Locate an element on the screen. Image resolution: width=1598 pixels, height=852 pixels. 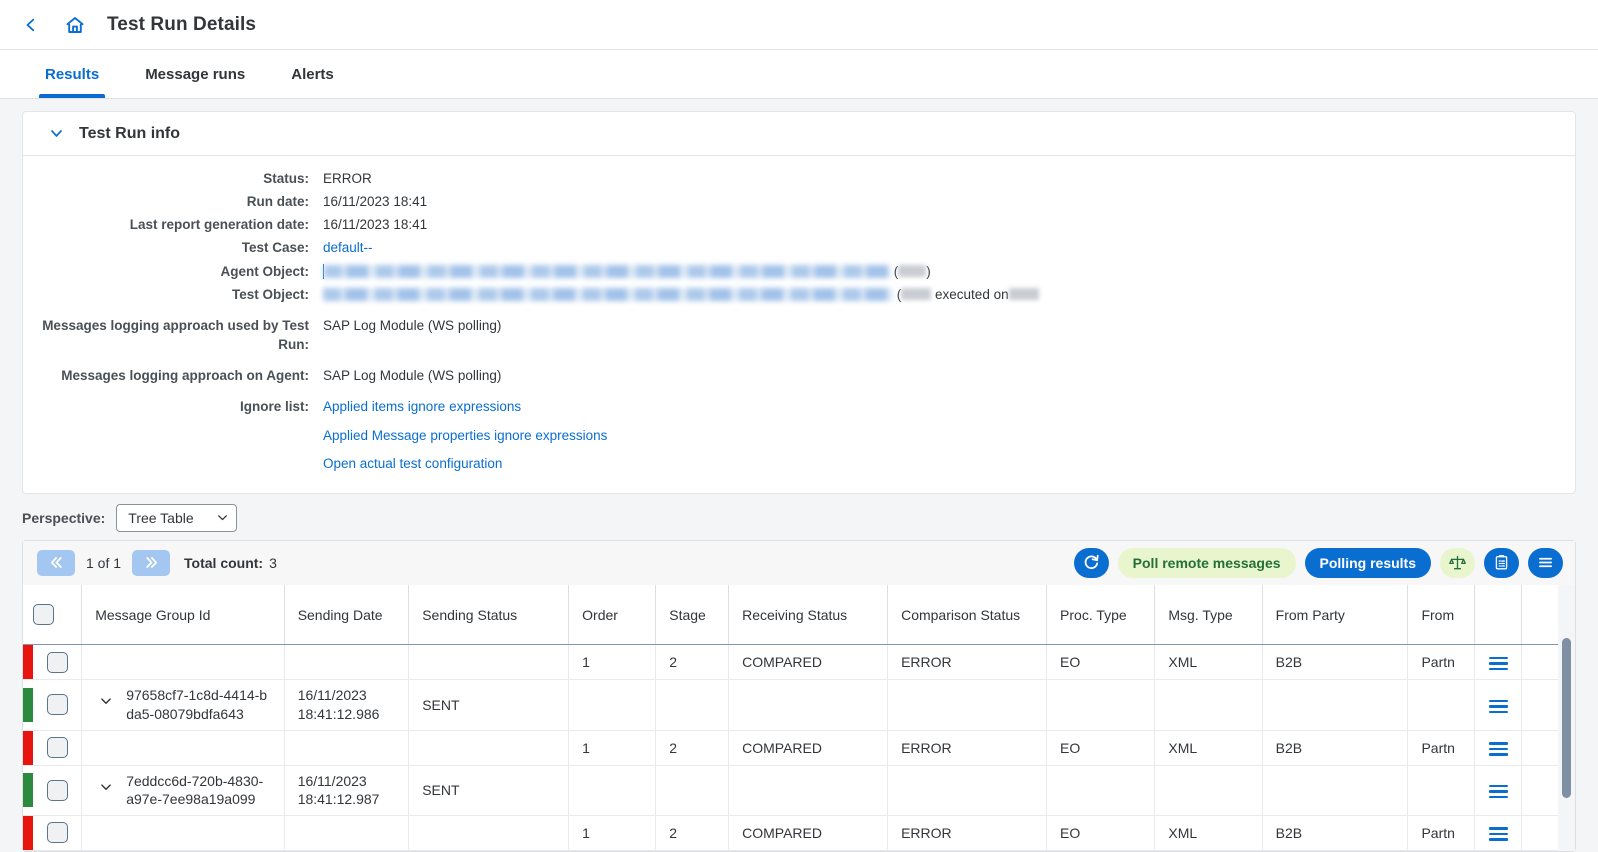
home-button is located at coordinates (75, 25).